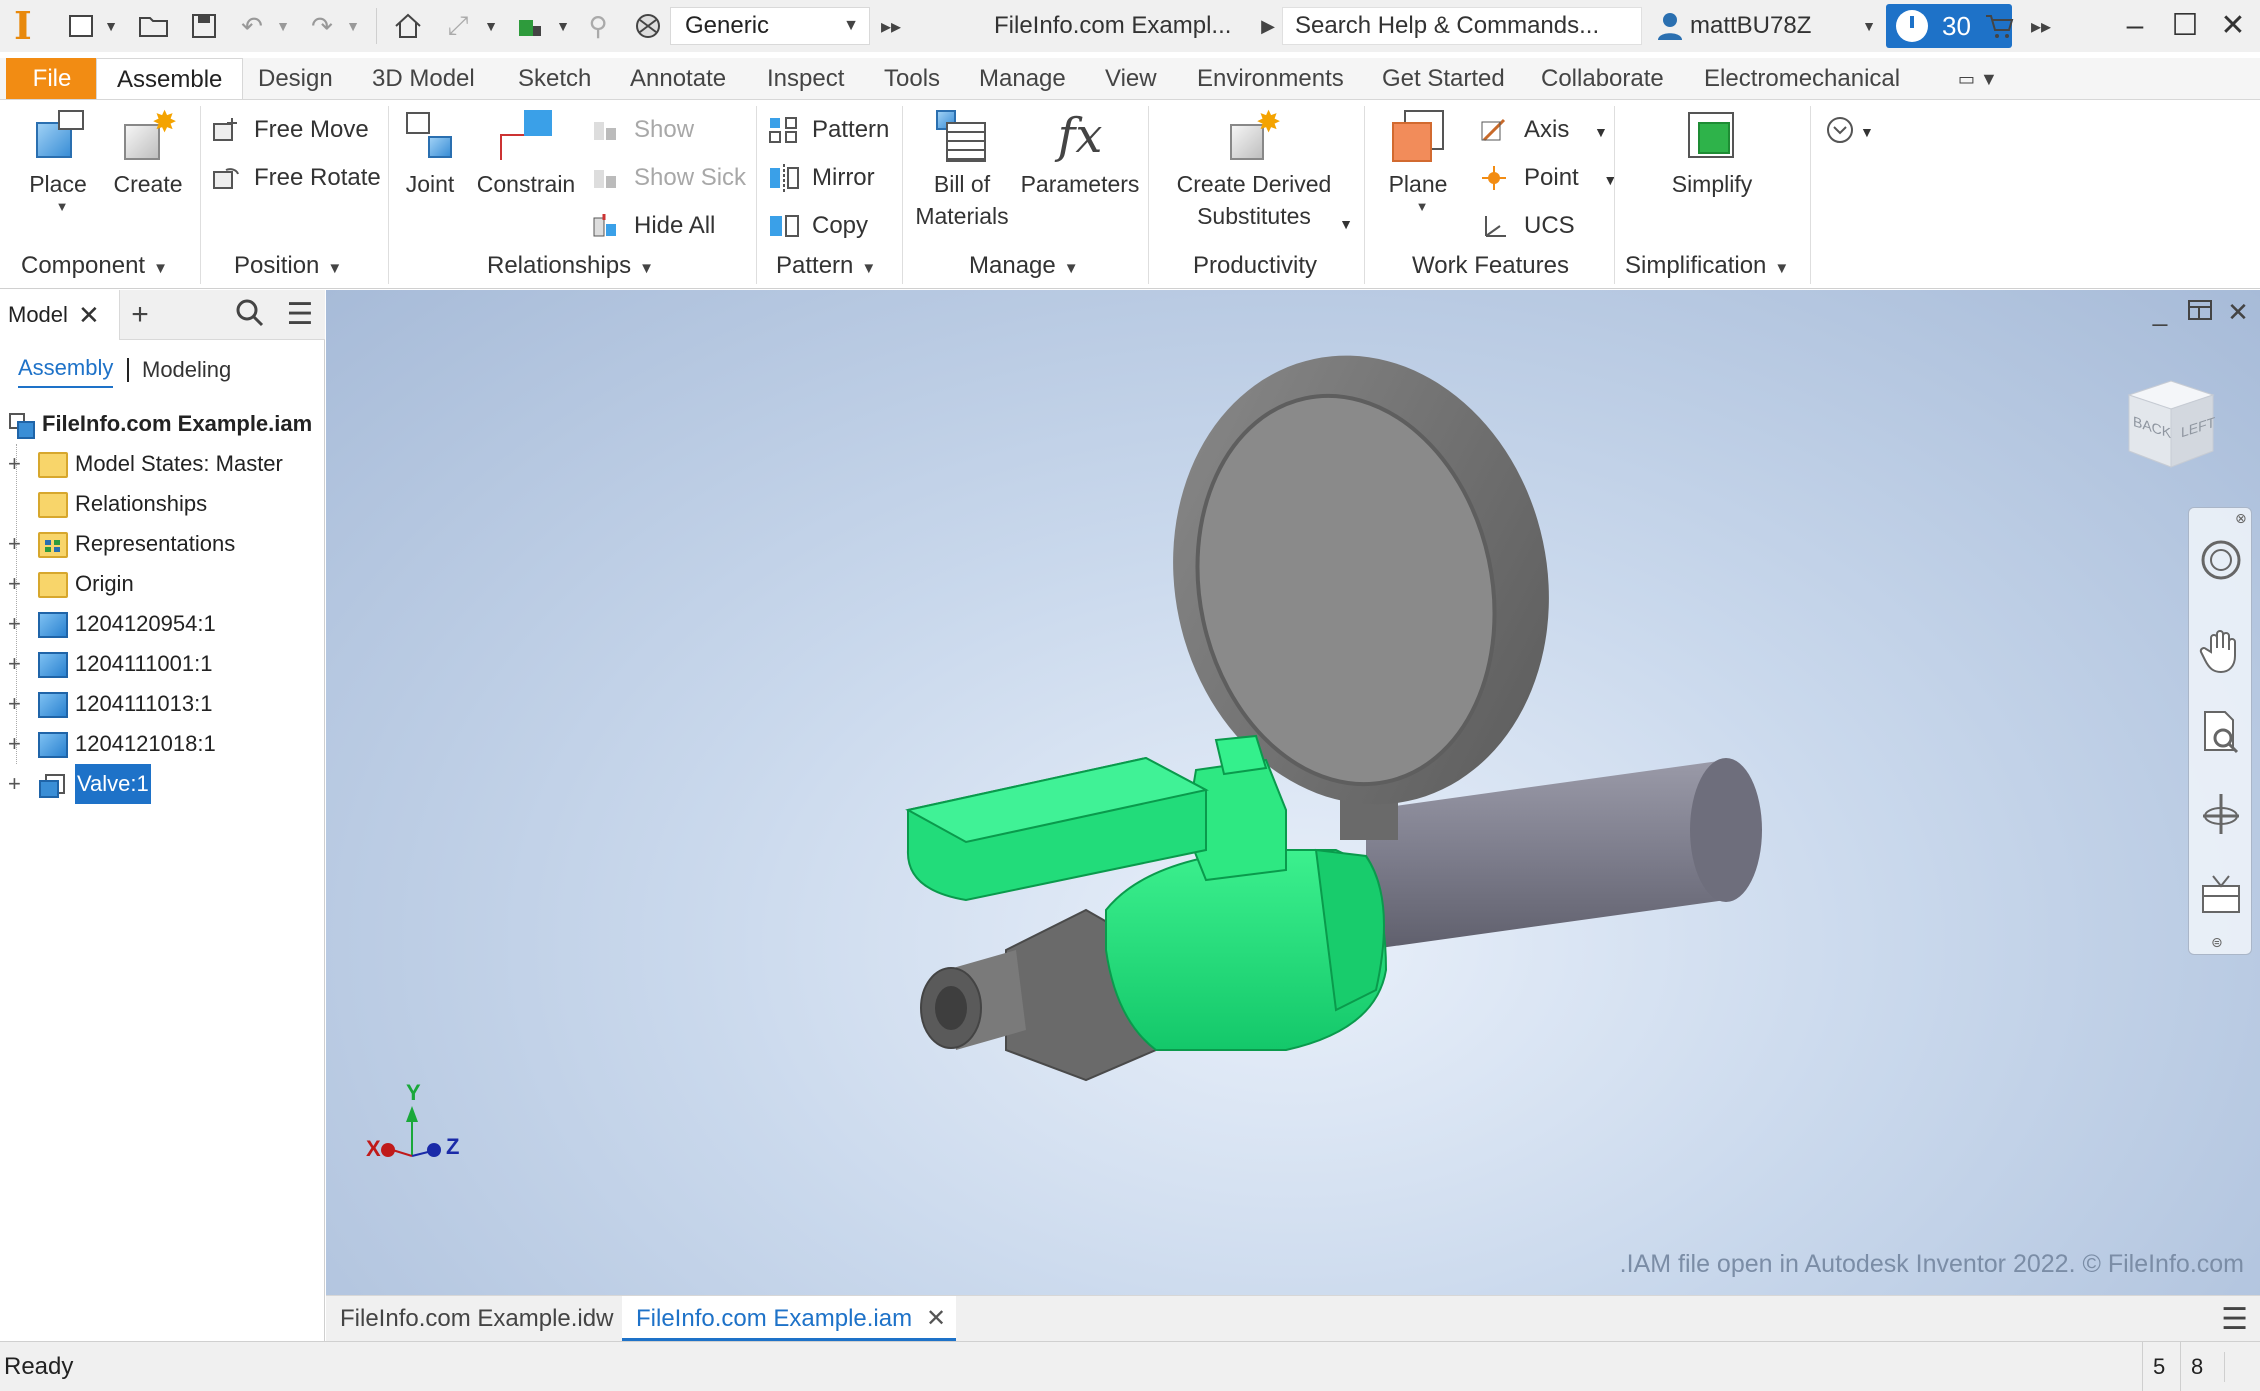 The image size is (2260, 1391). Describe the element at coordinates (789, 1319) in the screenshot. I see `doc-tab-iam: FileInfo.com Example.iam ✕` at that location.